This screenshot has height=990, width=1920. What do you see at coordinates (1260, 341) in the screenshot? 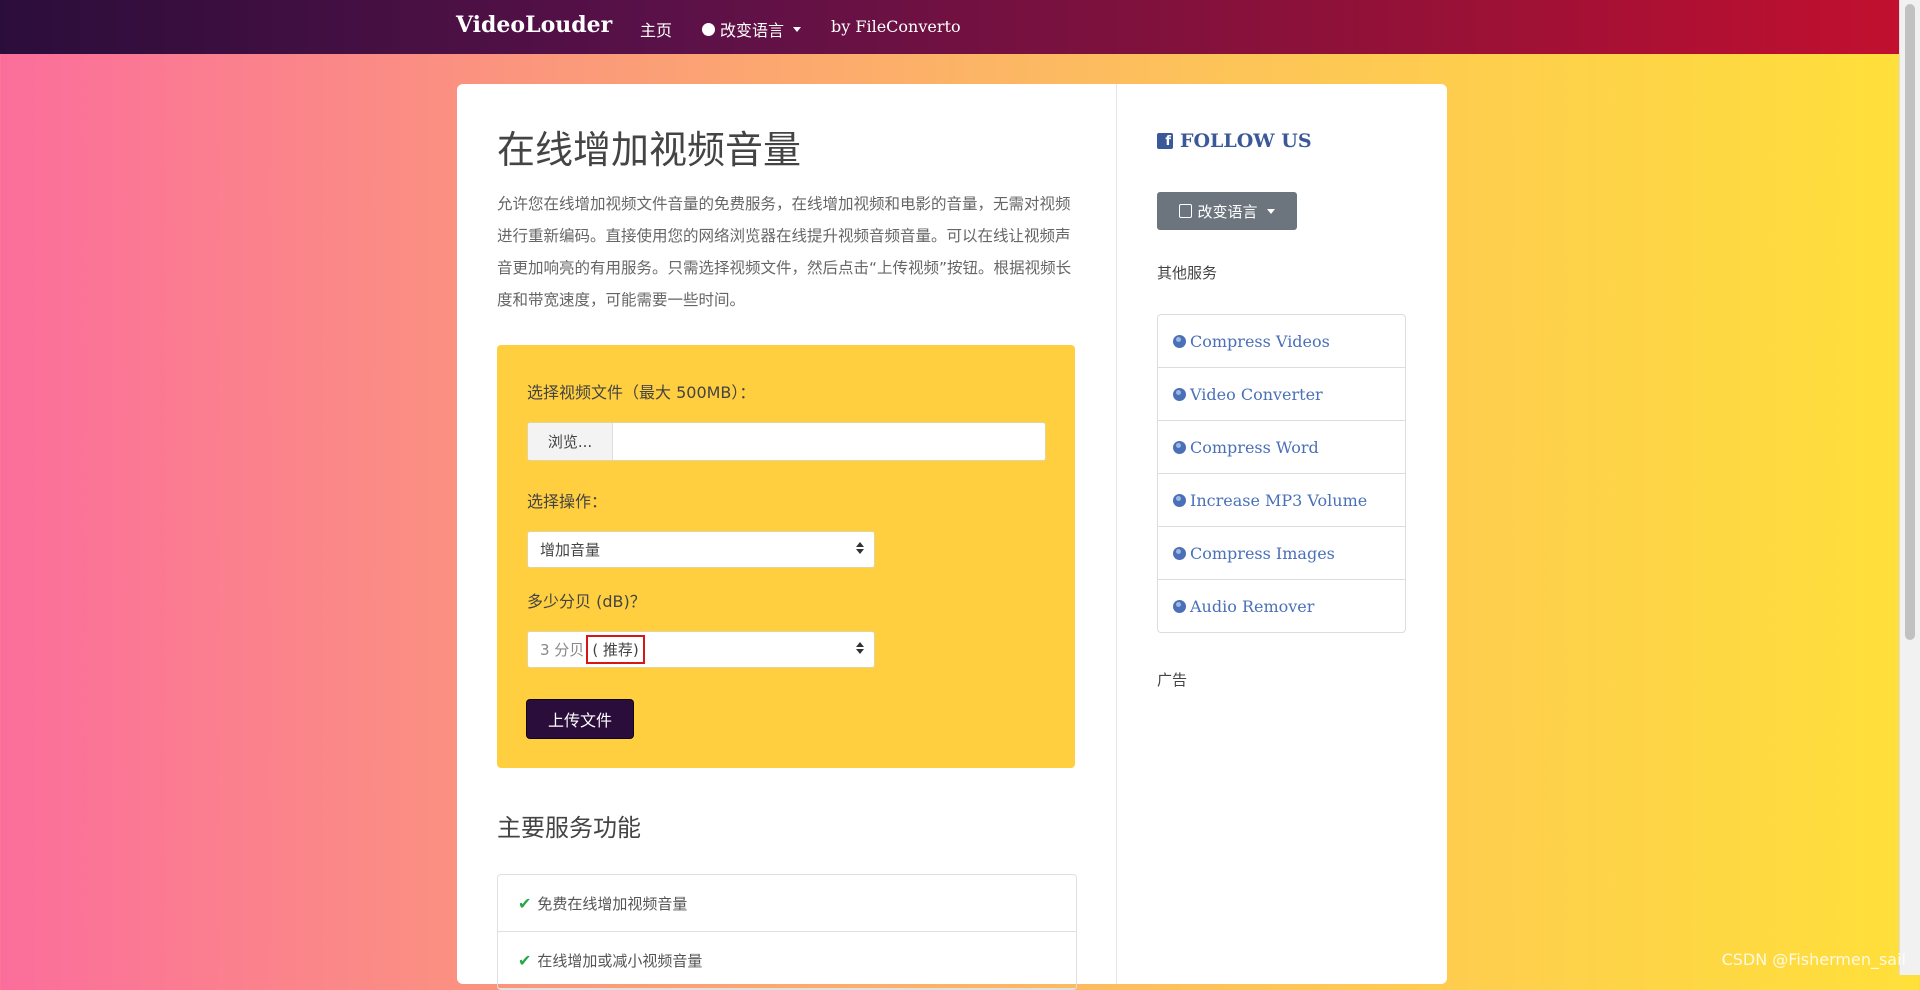
I see `service-label: Compress Videos` at bounding box center [1260, 341].